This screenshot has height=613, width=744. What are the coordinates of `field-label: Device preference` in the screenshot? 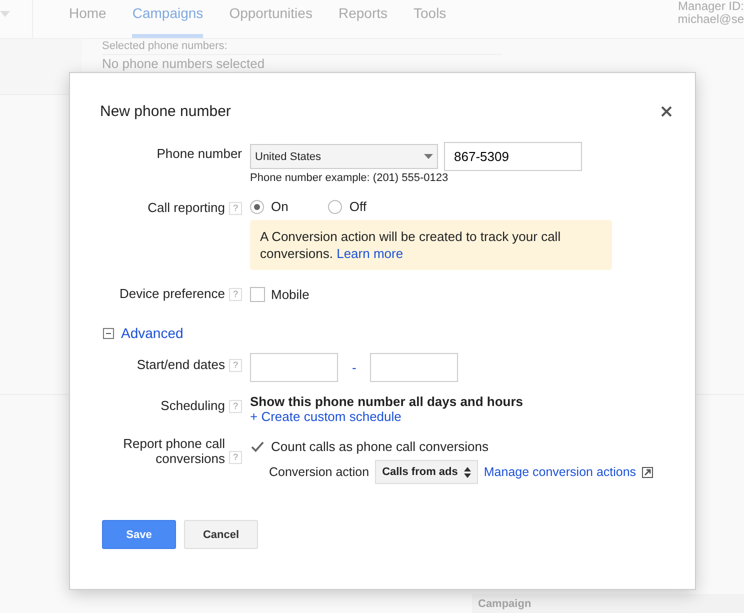 It's located at (172, 293).